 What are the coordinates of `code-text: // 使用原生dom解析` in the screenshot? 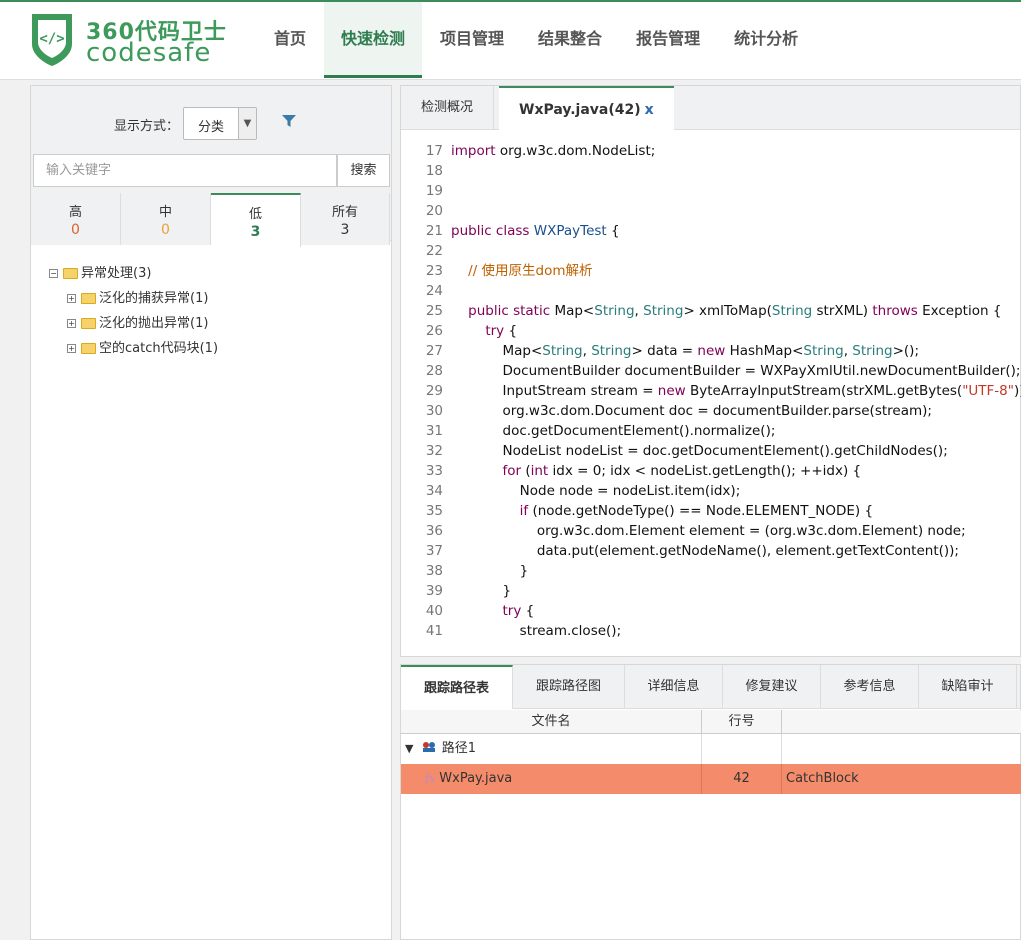 It's located at (530, 271).